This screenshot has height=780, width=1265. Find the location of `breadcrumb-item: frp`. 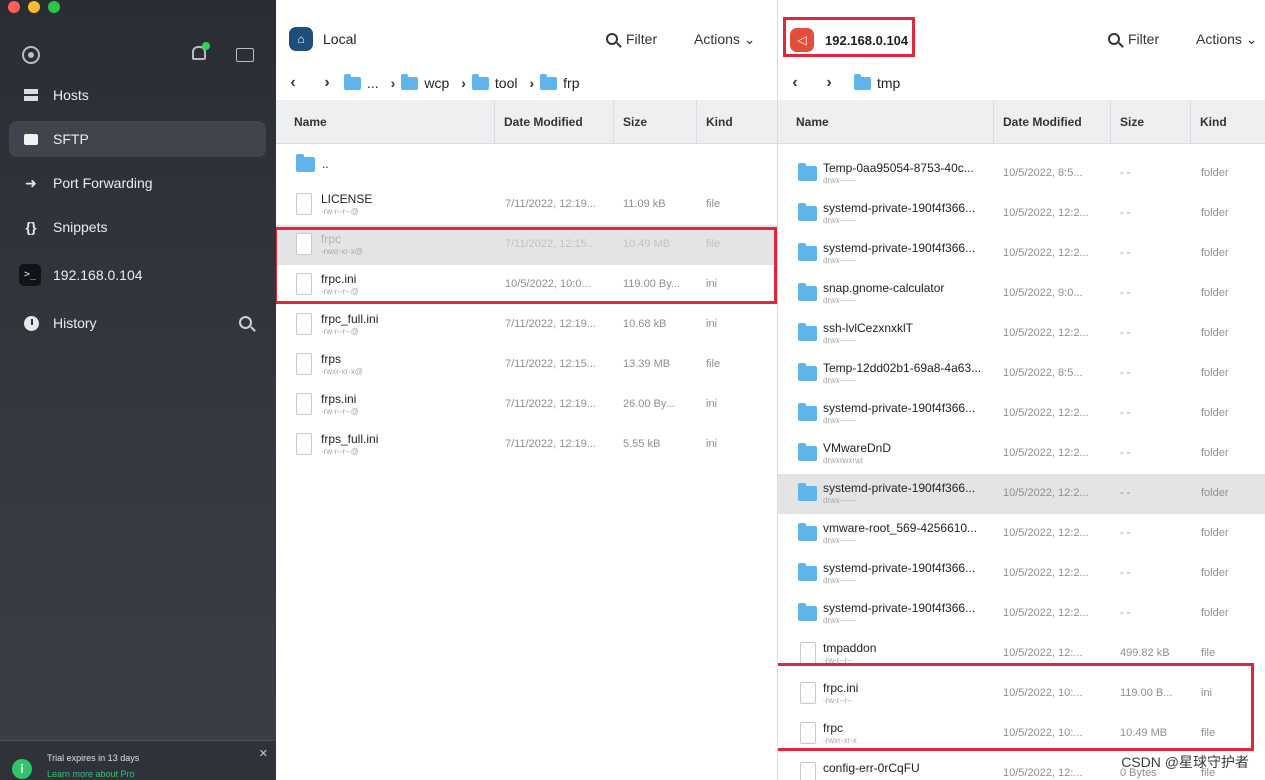

breadcrumb-item: frp is located at coordinates (560, 82).